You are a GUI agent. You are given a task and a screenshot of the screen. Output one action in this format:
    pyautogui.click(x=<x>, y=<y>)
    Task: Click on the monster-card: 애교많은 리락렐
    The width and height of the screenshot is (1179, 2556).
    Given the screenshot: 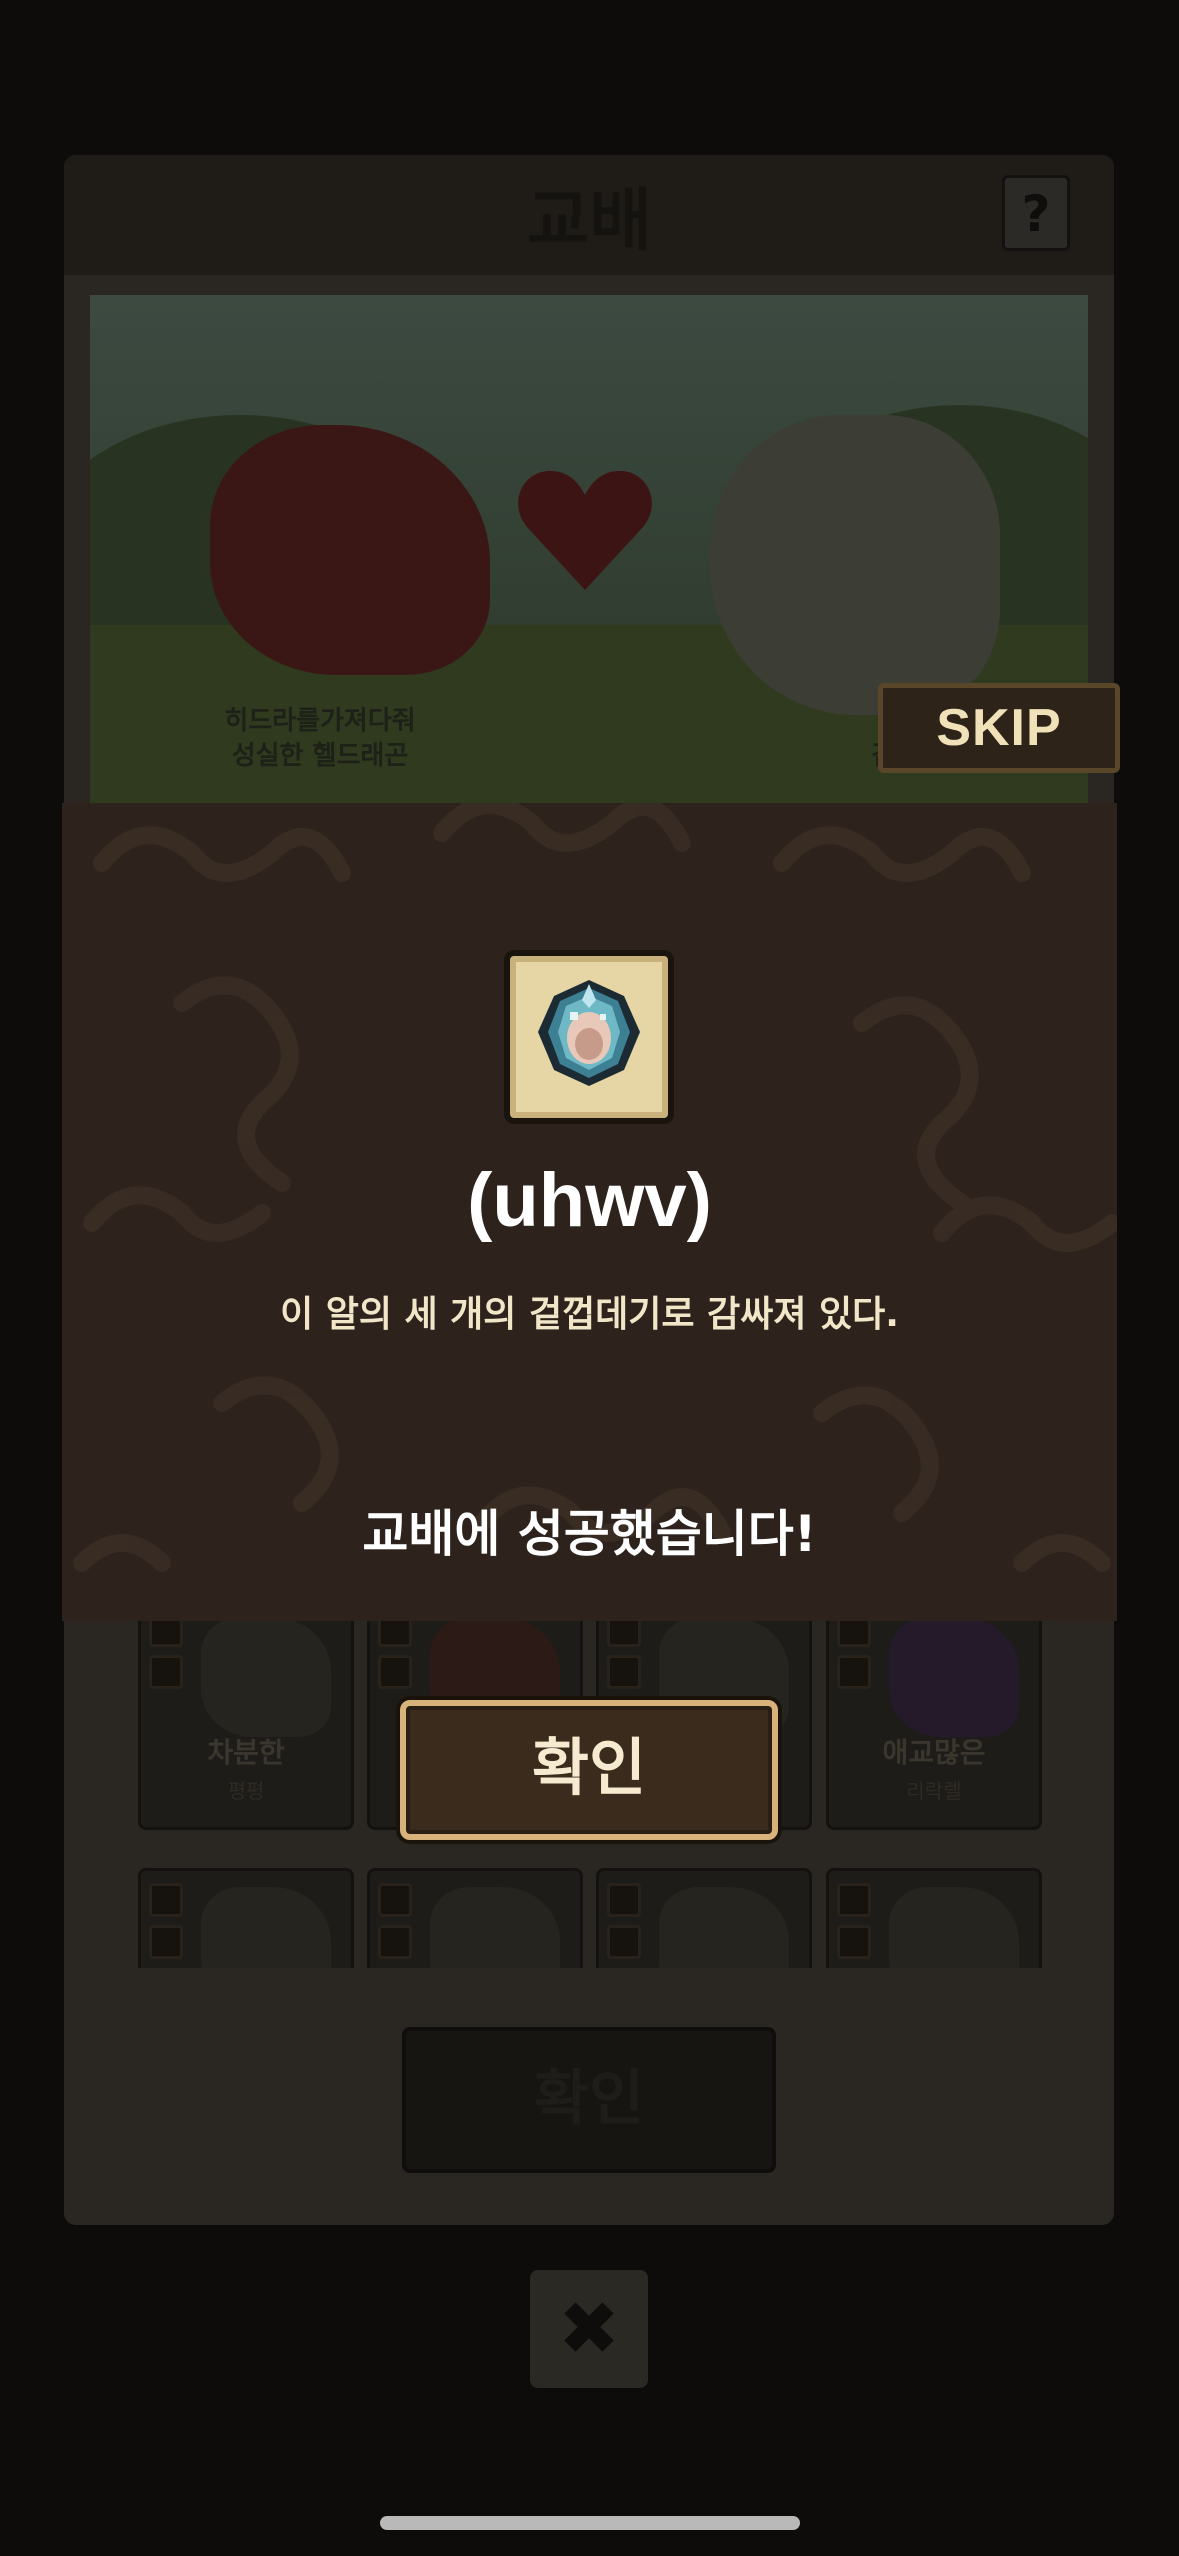 What is the action you would take?
    pyautogui.click(x=934, y=1724)
    